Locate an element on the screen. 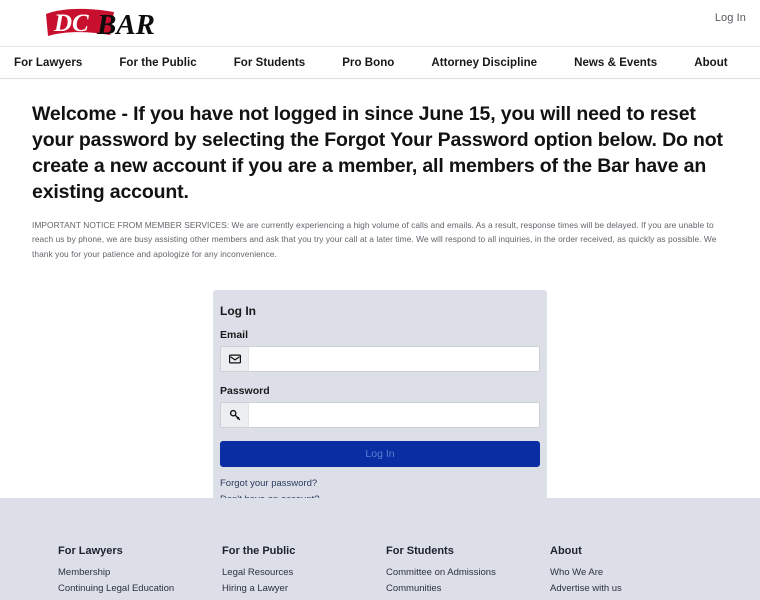  nav-item-attorney-discipline: Attorney Discipline is located at coordinates (484, 63).